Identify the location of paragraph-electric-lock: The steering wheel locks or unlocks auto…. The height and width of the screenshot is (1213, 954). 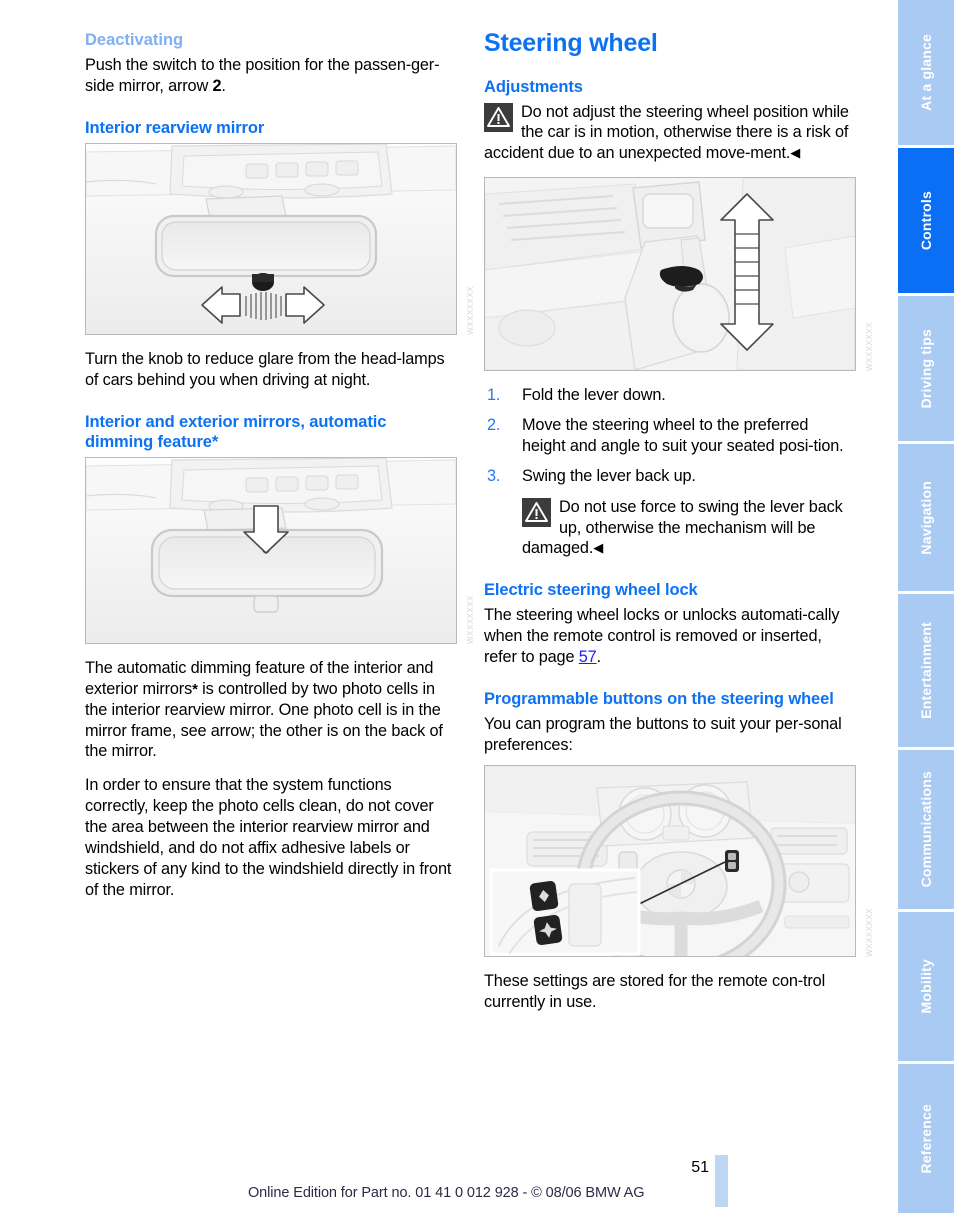
(670, 636).